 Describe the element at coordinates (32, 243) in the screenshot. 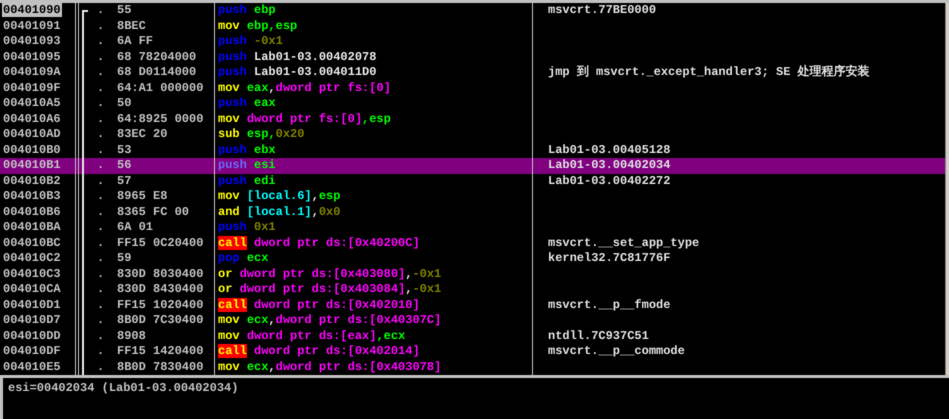

I see `address-cell: 004010BC` at that location.